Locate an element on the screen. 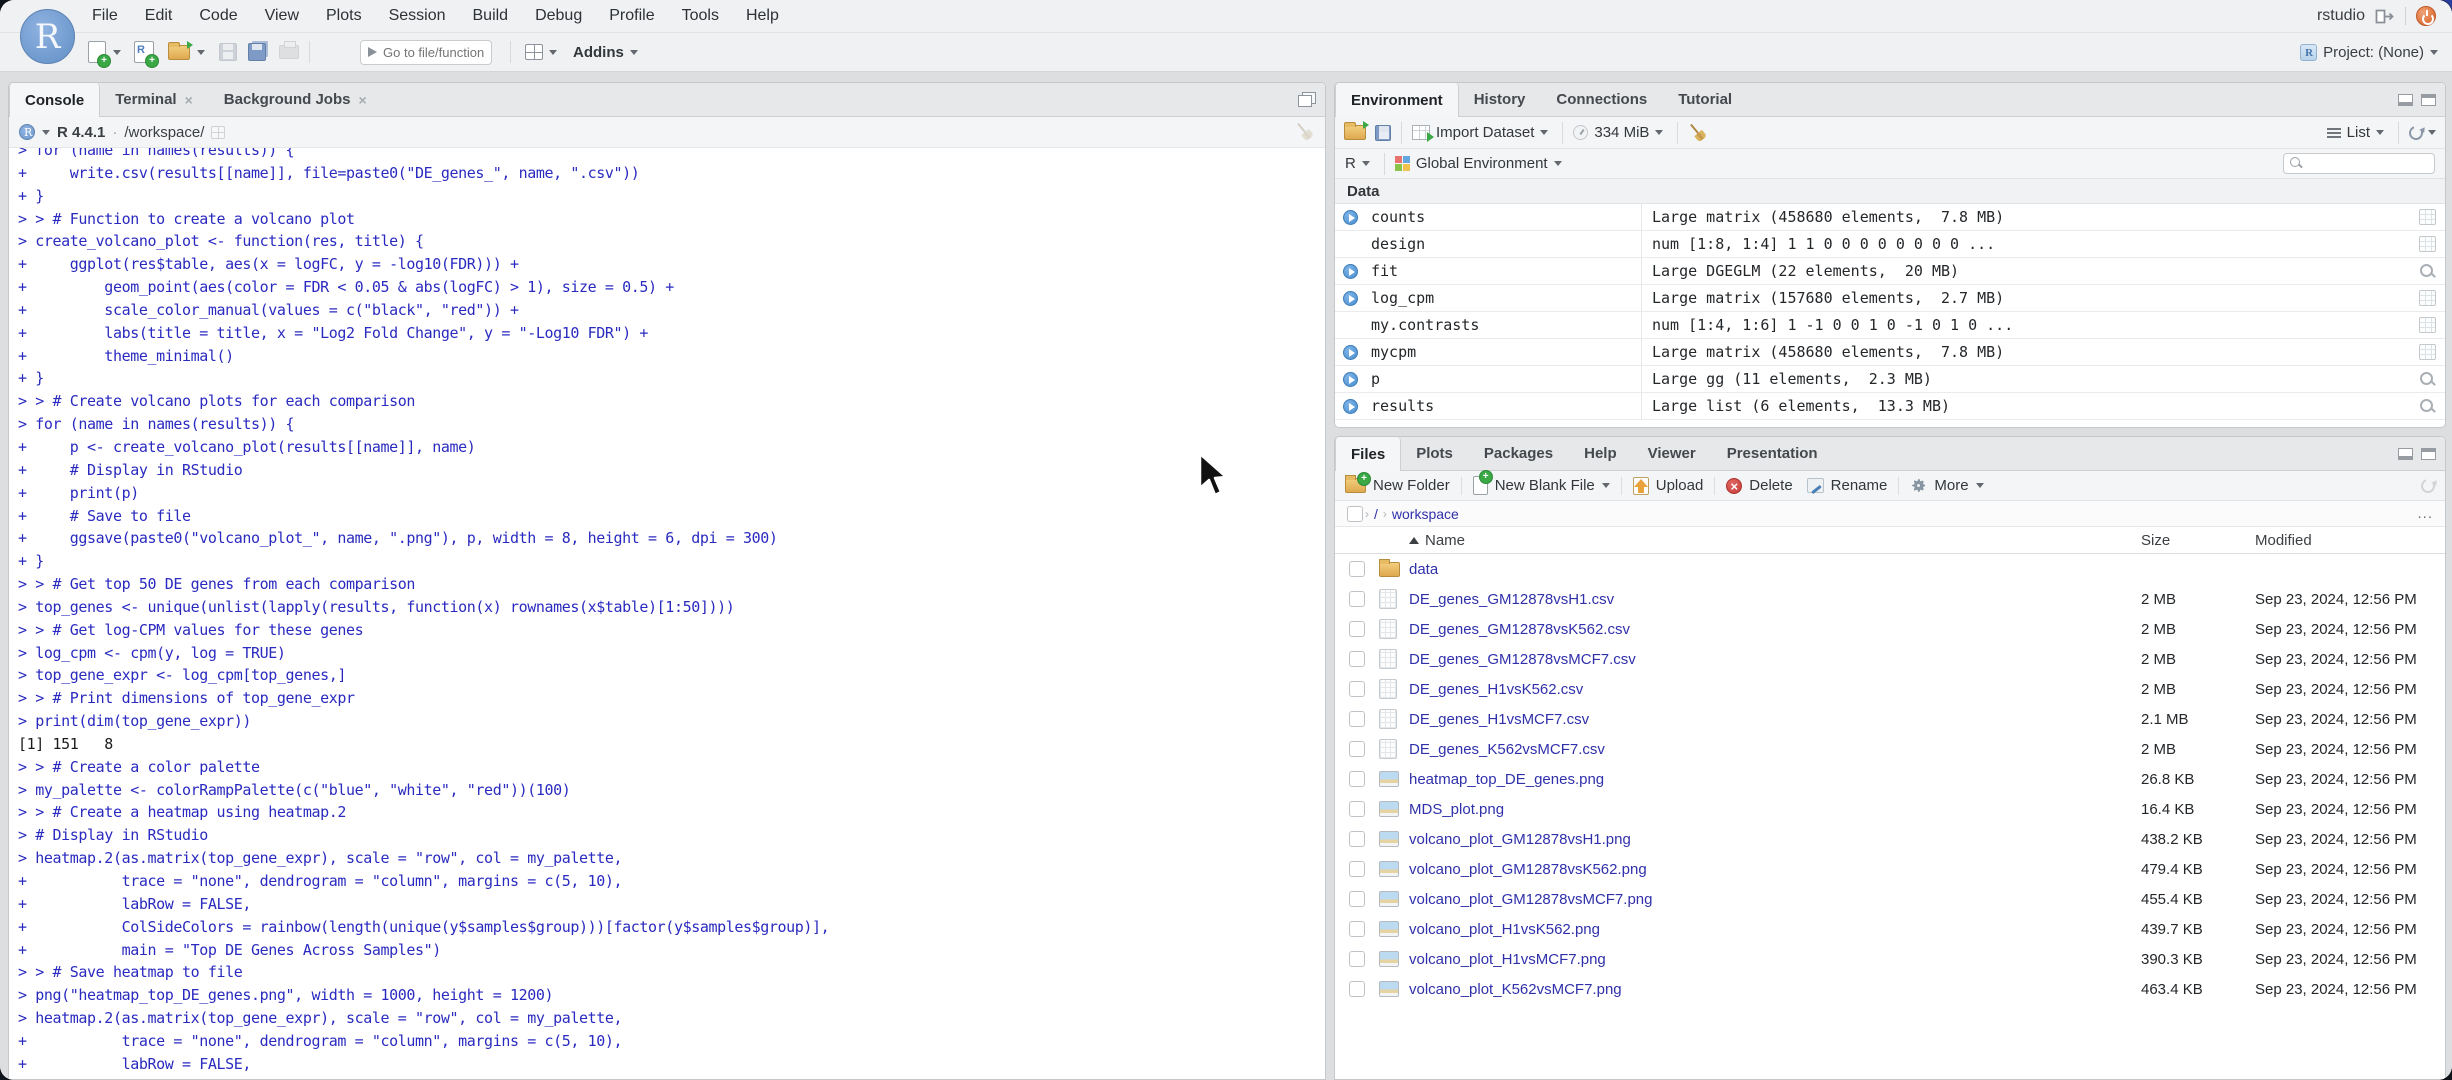  open-file-dropdown-caret is located at coordinates (201, 52).